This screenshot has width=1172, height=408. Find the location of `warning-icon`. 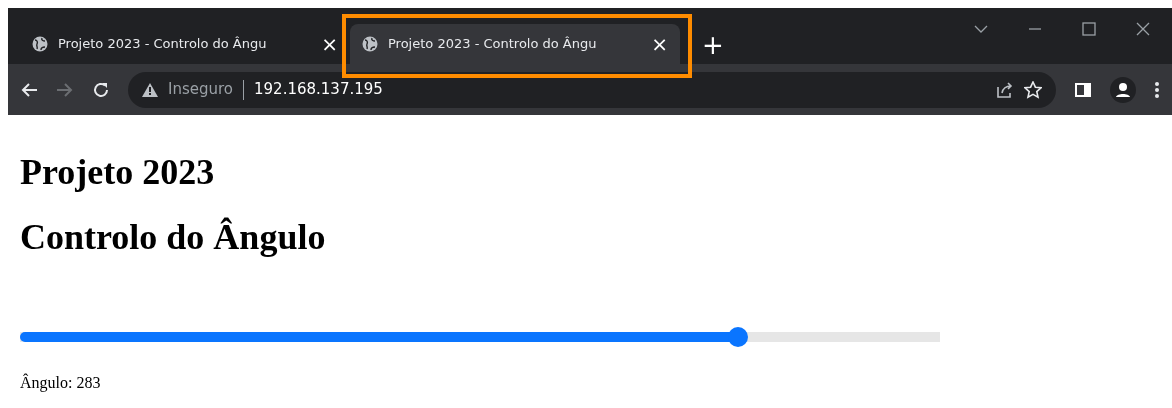

warning-icon is located at coordinates (150, 89).